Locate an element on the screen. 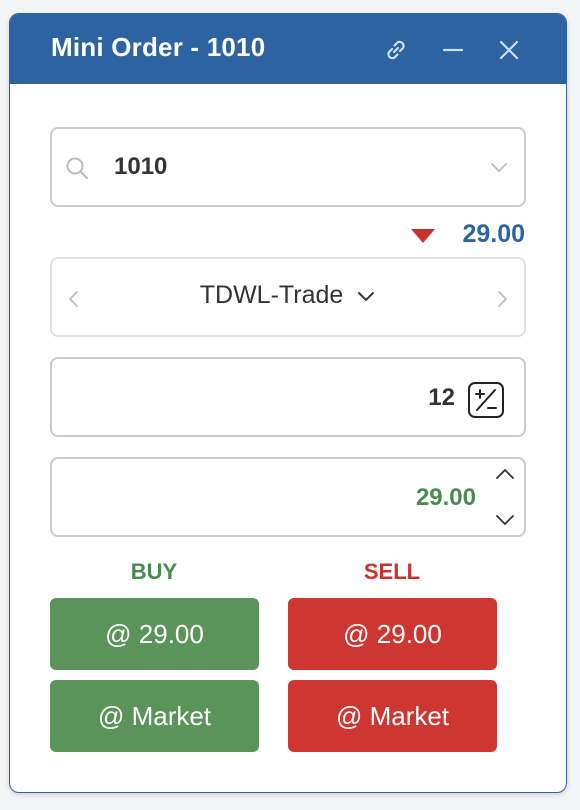 The width and height of the screenshot is (580, 810). exchange-label: TDWL-Trade is located at coordinates (271, 295).